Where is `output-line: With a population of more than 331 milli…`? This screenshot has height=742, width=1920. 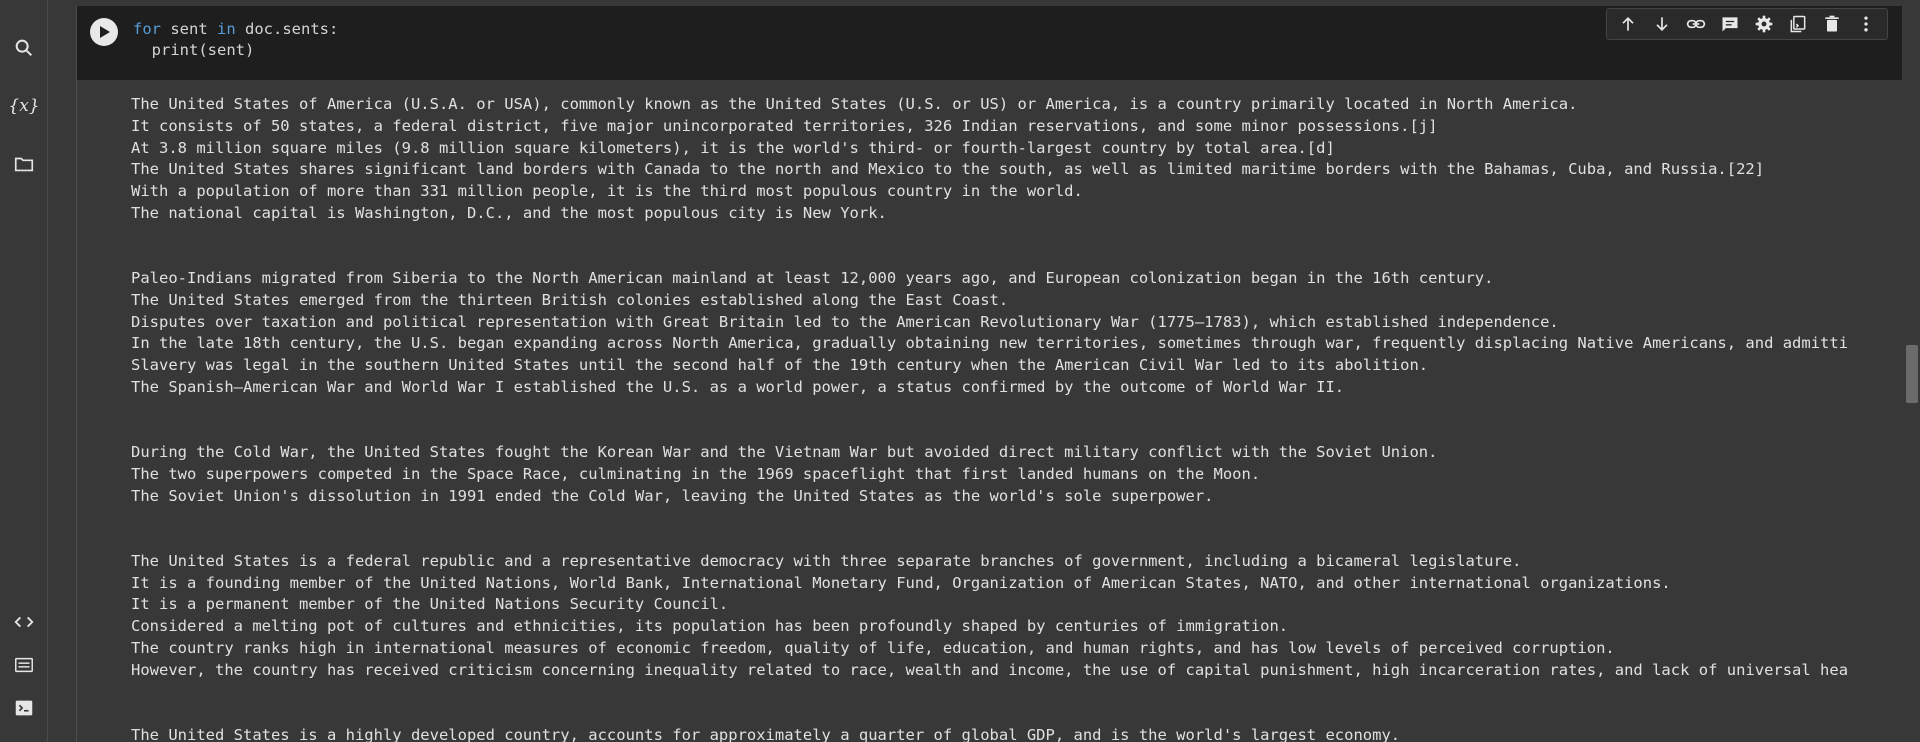
output-line: With a population of more than 331 milli… is located at coordinates (607, 191).